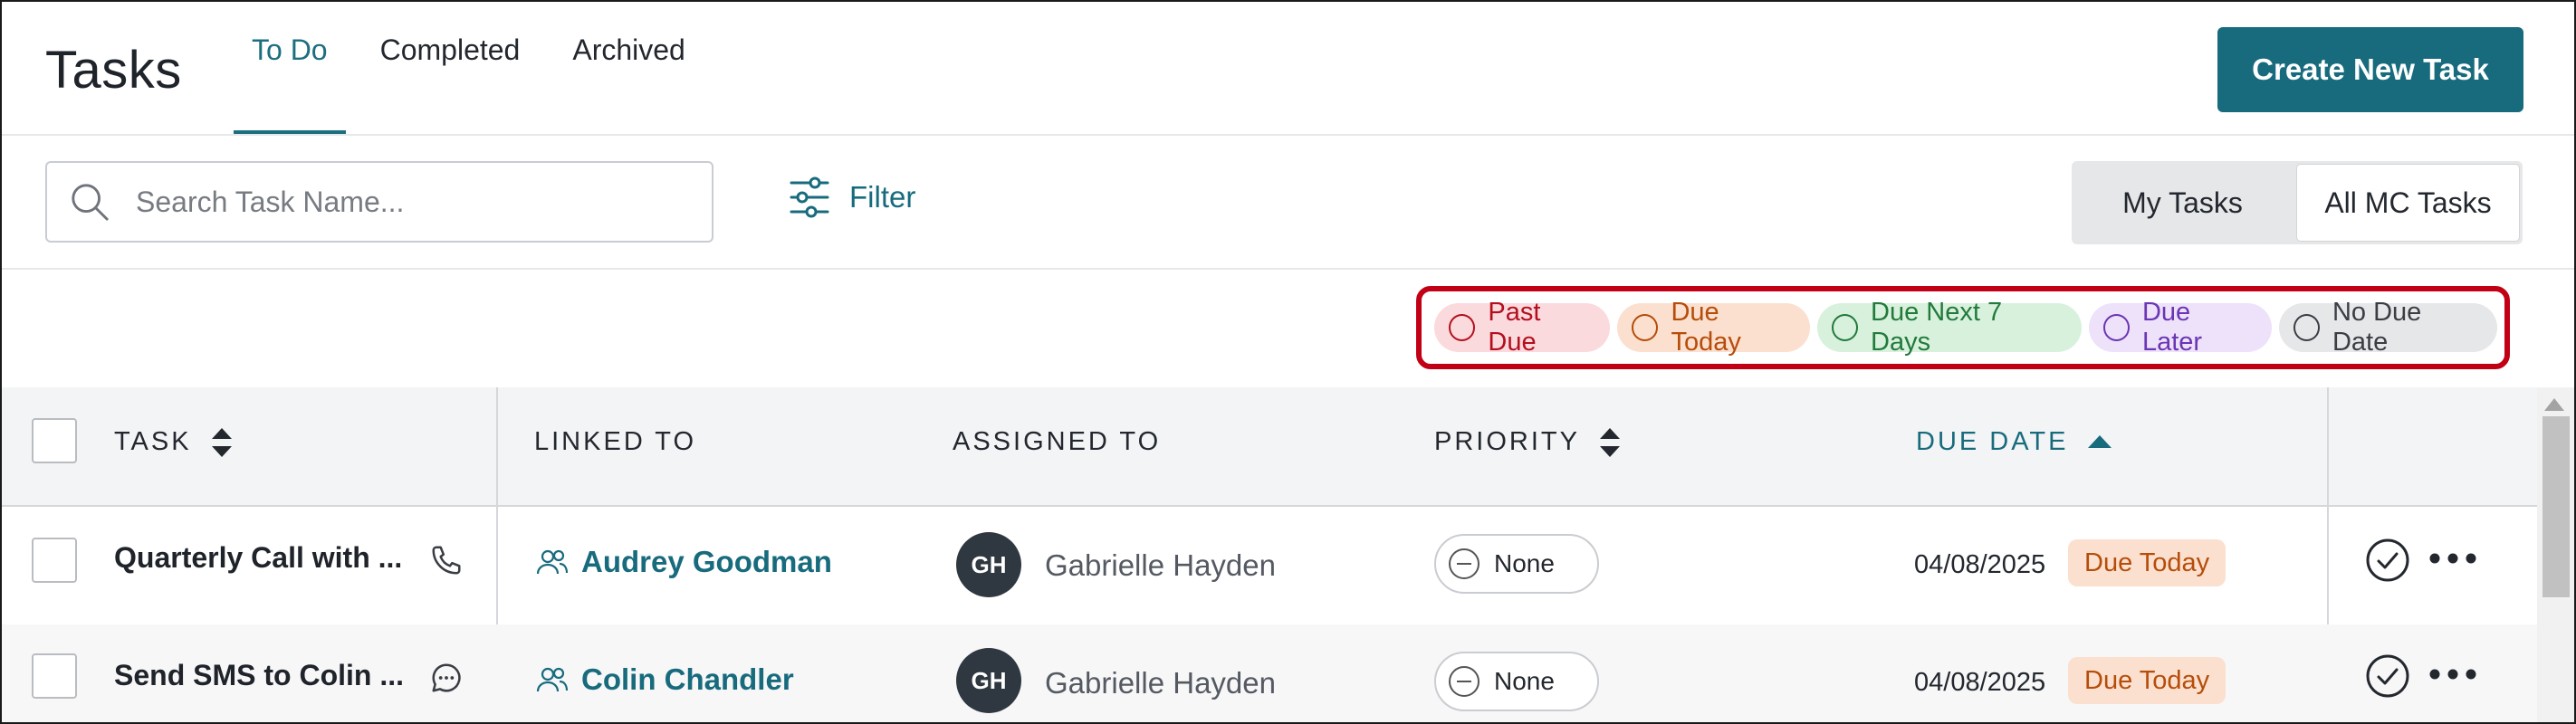 Image resolution: width=2576 pixels, height=724 pixels. I want to click on task-tabs: To Do Completed Archived, so click(477, 68).